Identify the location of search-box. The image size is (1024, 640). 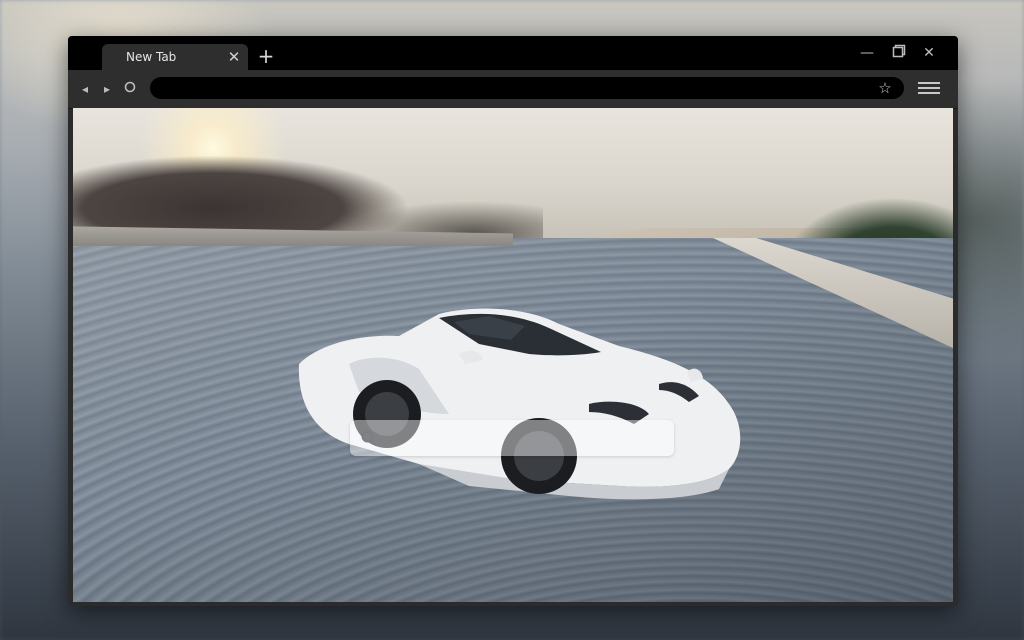
(512, 439).